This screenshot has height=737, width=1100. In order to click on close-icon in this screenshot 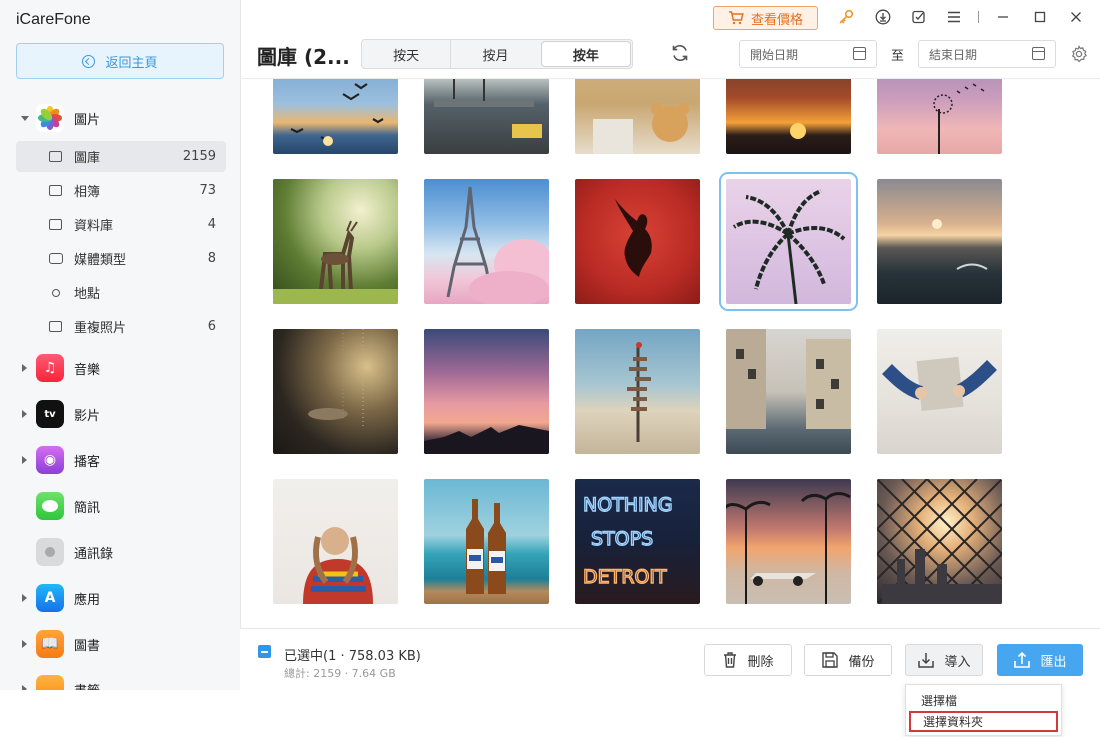, I will do `click(1076, 17)`.